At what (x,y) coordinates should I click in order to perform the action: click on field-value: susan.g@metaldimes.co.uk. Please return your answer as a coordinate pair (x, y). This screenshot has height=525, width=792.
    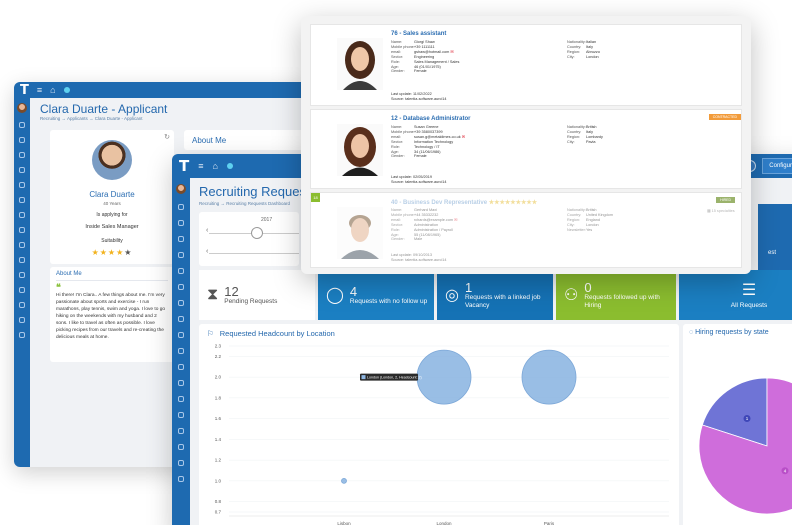
    Looking at the image, I should click on (437, 137).